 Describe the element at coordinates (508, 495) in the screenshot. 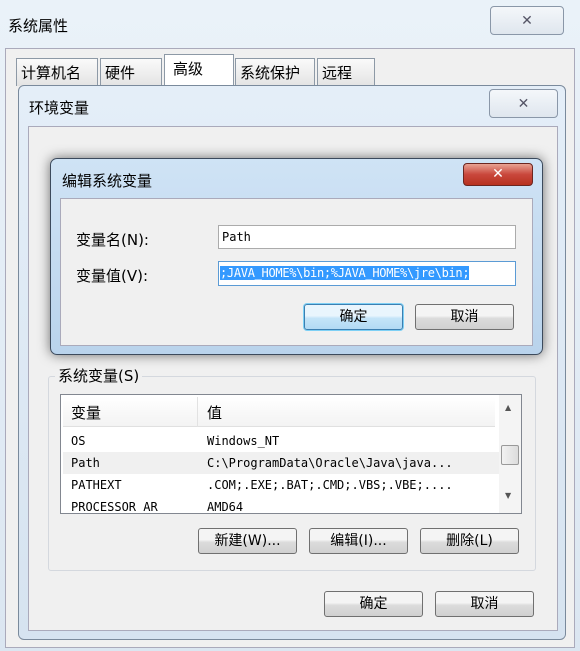

I see `scroll-down-icon: ▼` at that location.